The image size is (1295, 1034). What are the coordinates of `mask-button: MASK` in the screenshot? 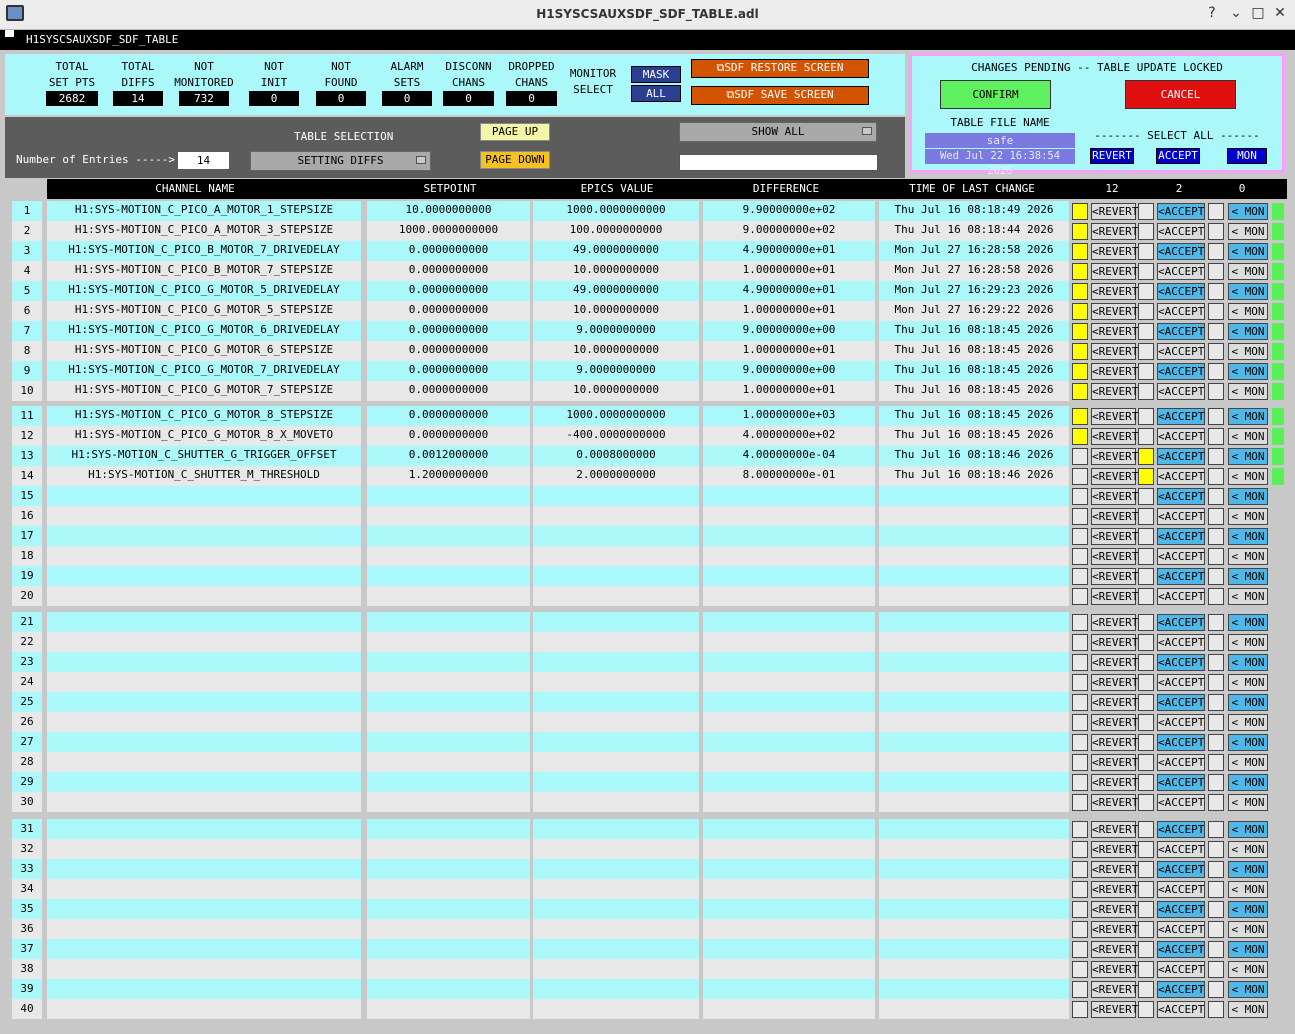 It's located at (656, 74).